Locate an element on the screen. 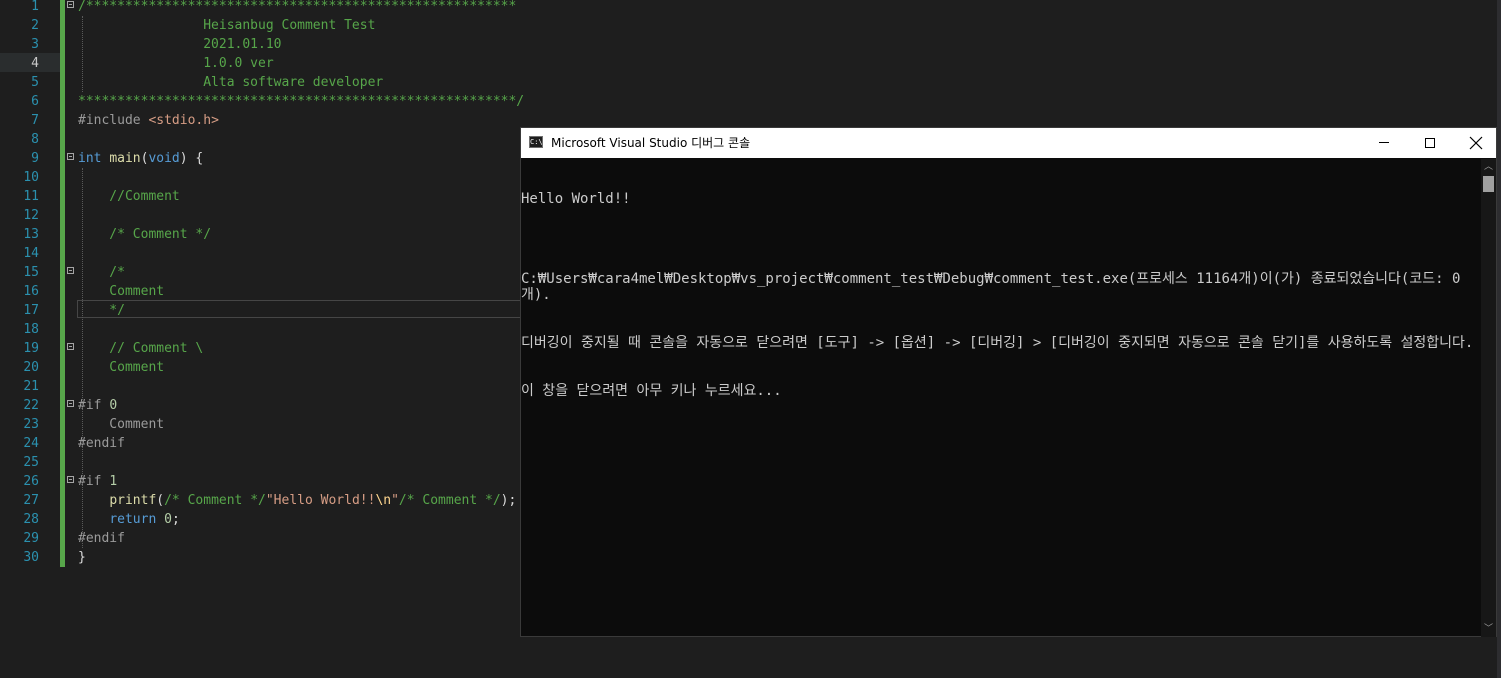 This screenshot has width=1501, height=678. line-number: 6 is located at coordinates (35, 101).